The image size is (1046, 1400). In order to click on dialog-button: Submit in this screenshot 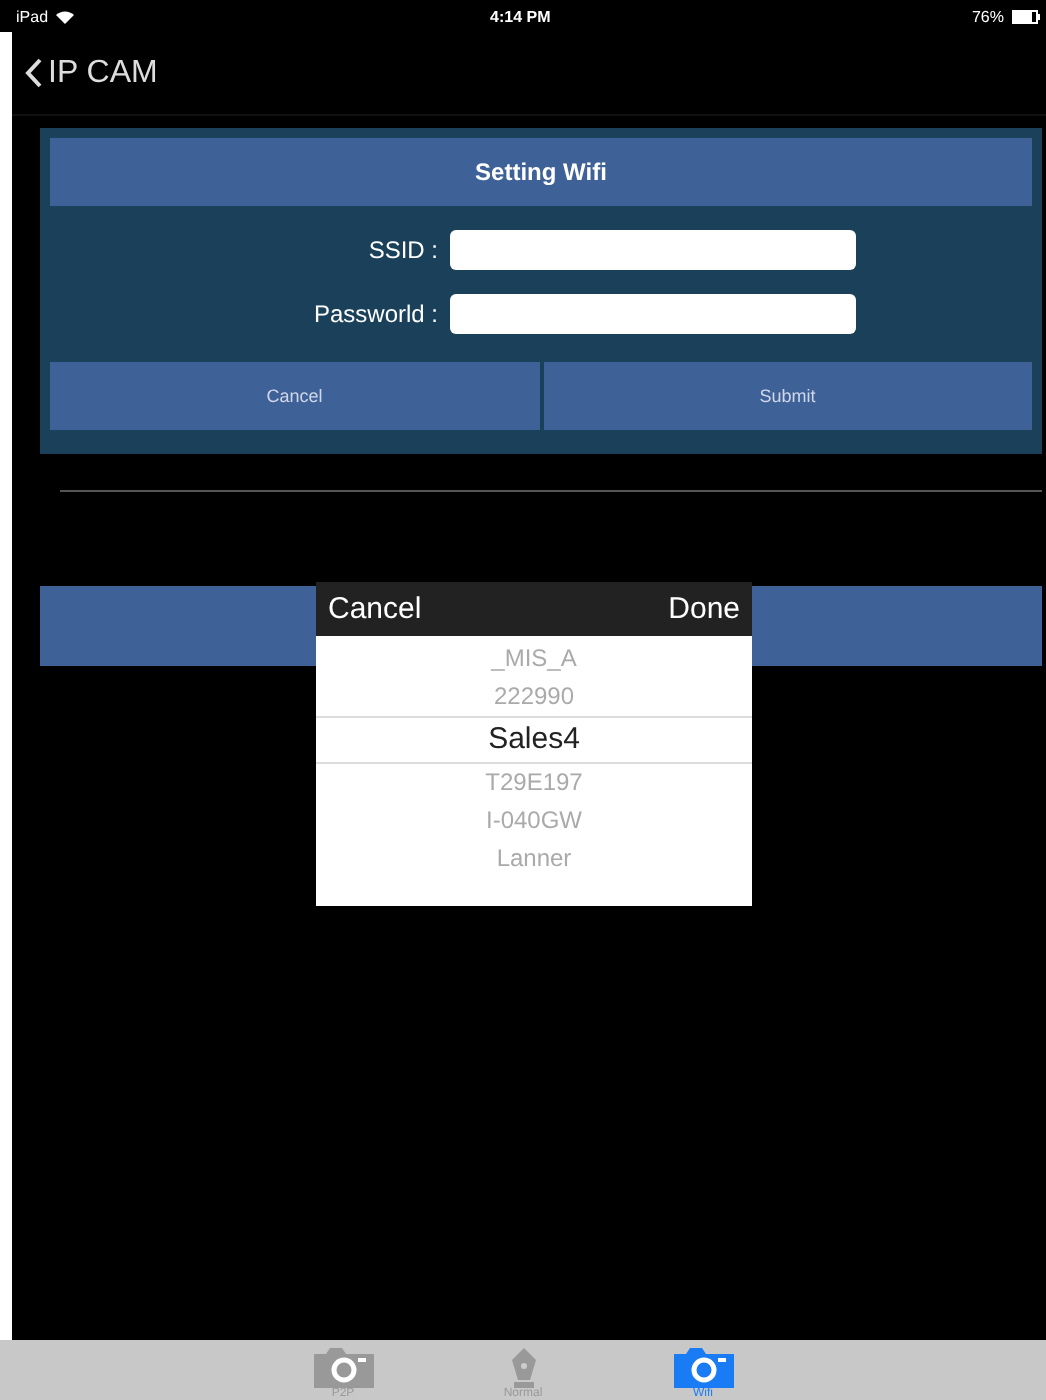, I will do `click(787, 396)`.